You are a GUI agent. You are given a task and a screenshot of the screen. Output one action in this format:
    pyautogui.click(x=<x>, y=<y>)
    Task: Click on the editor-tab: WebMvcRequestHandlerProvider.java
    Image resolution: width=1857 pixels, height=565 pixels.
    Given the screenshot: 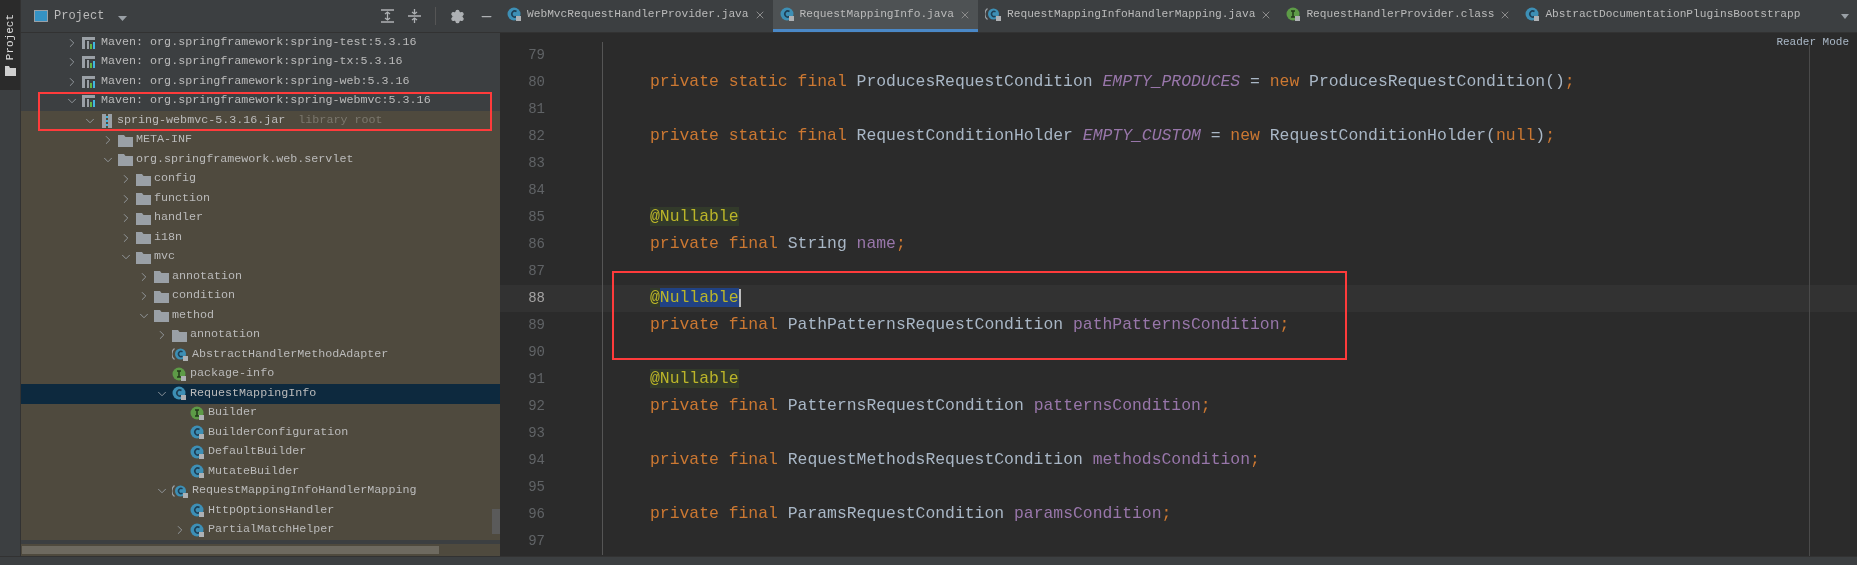 What is the action you would take?
    pyautogui.click(x=636, y=16)
    